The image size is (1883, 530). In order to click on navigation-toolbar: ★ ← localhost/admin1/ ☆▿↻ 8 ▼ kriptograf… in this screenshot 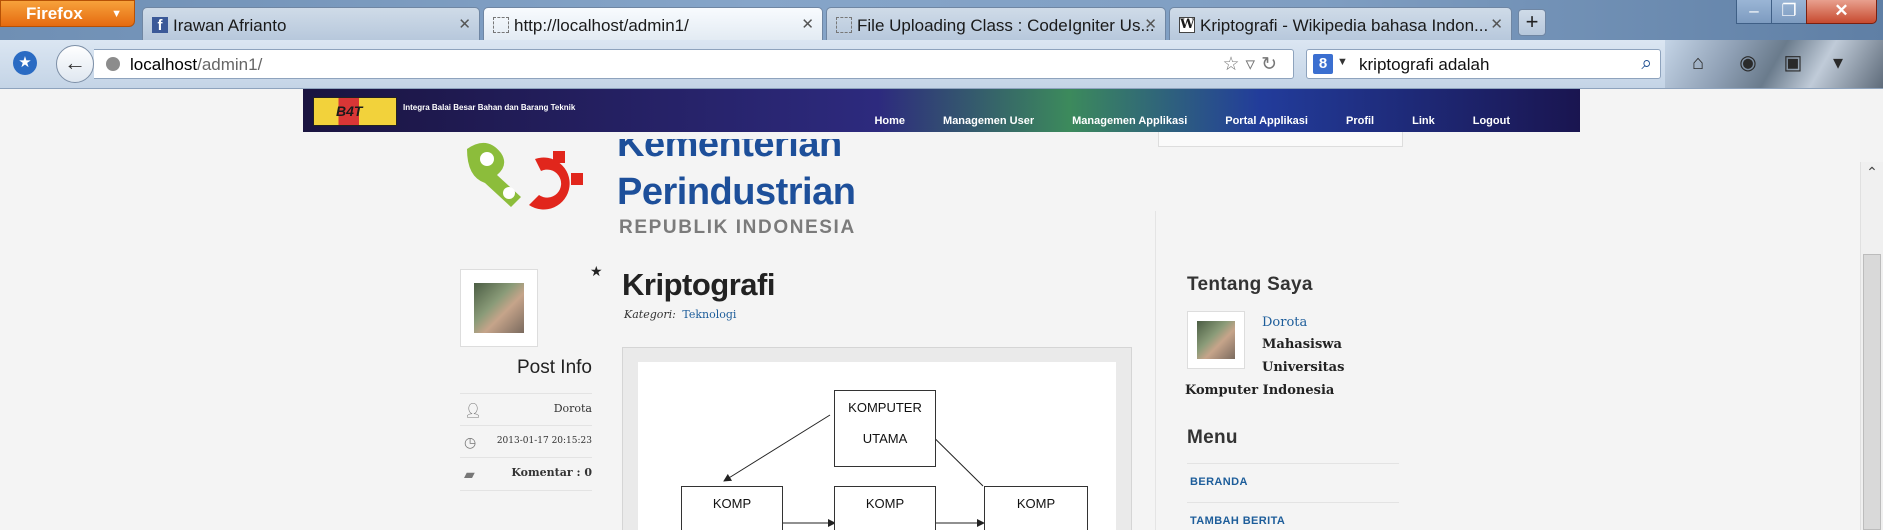, I will do `click(941, 64)`.